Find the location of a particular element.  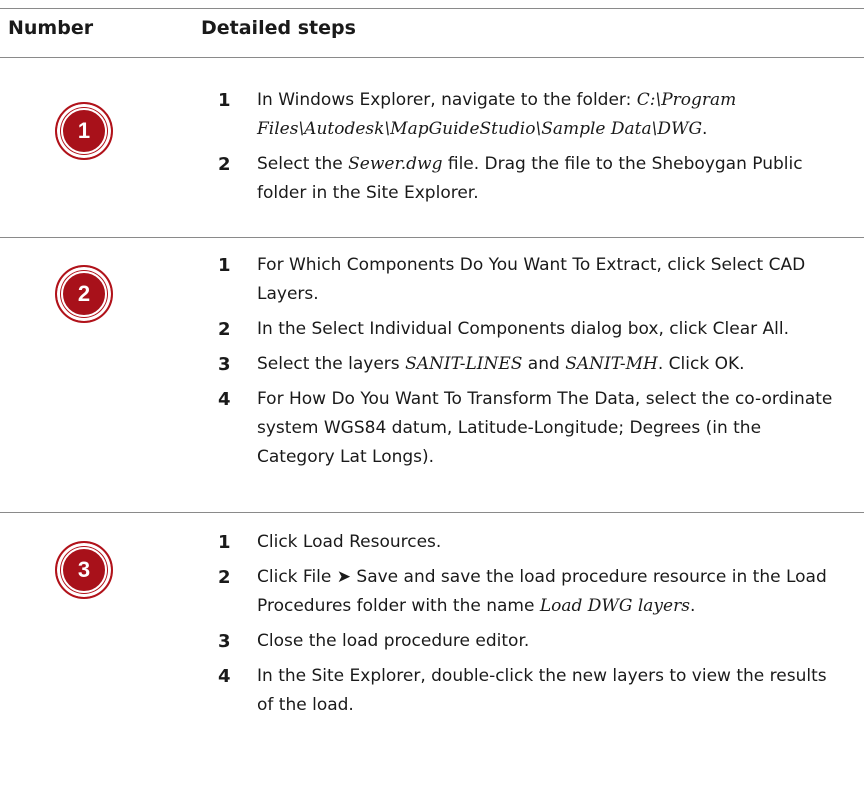

step-text-segment: Click Load Resources. is located at coordinates (349, 542).